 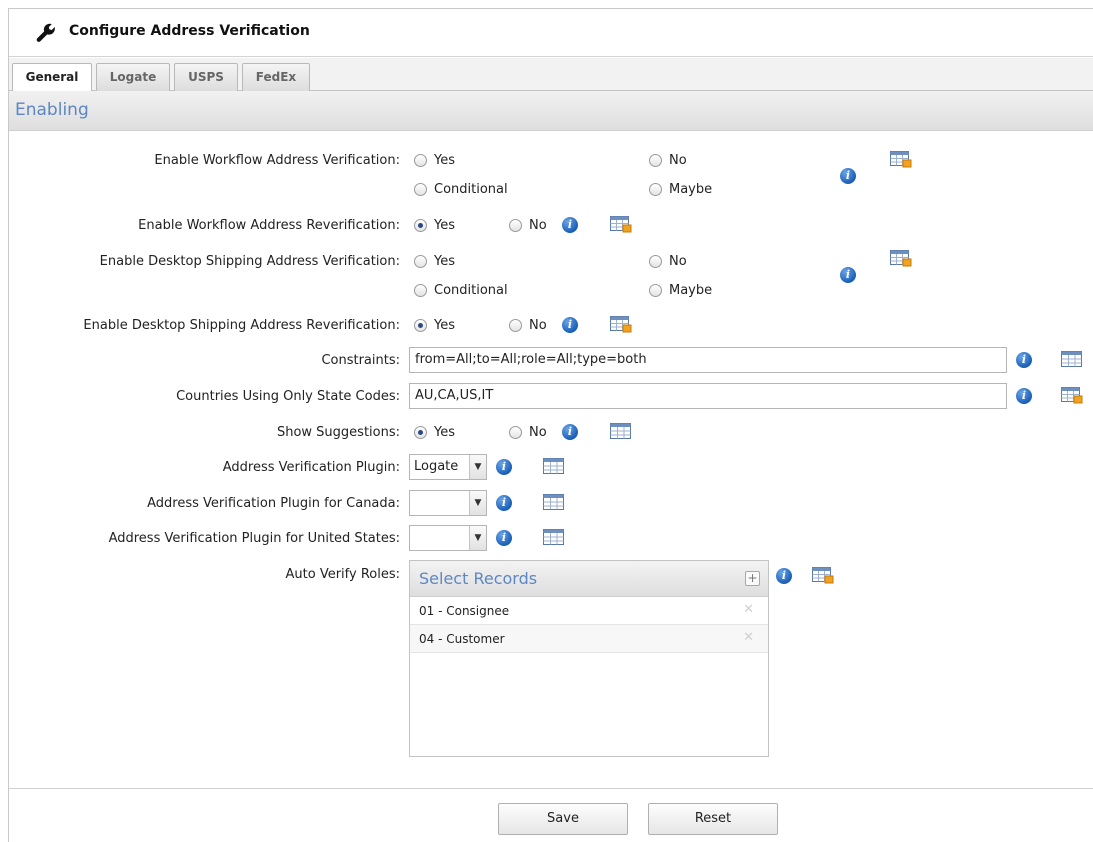 I want to click on desktop-reverification-yes-radio: Yes, so click(x=434, y=325).